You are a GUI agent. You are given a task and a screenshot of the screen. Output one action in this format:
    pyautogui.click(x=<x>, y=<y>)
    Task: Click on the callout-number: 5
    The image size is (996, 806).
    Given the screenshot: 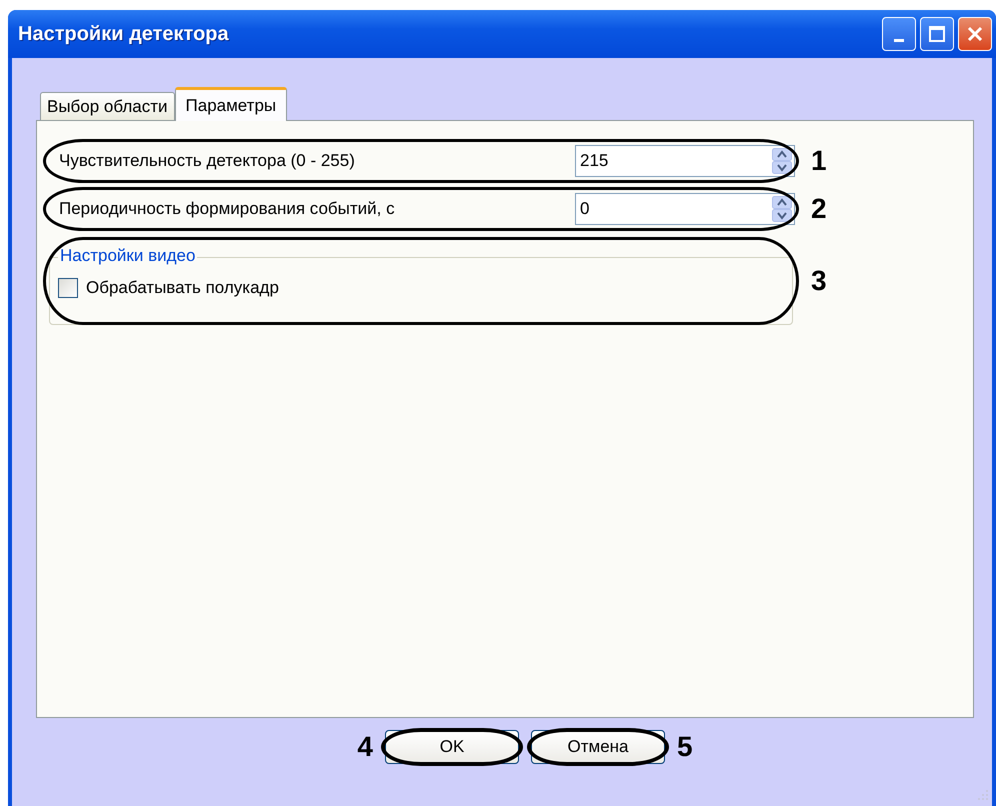 What is the action you would take?
    pyautogui.click(x=685, y=747)
    